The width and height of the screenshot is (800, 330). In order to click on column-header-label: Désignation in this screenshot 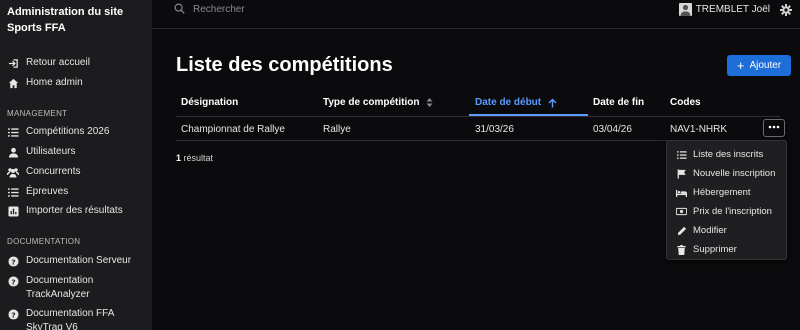, I will do `click(210, 102)`.